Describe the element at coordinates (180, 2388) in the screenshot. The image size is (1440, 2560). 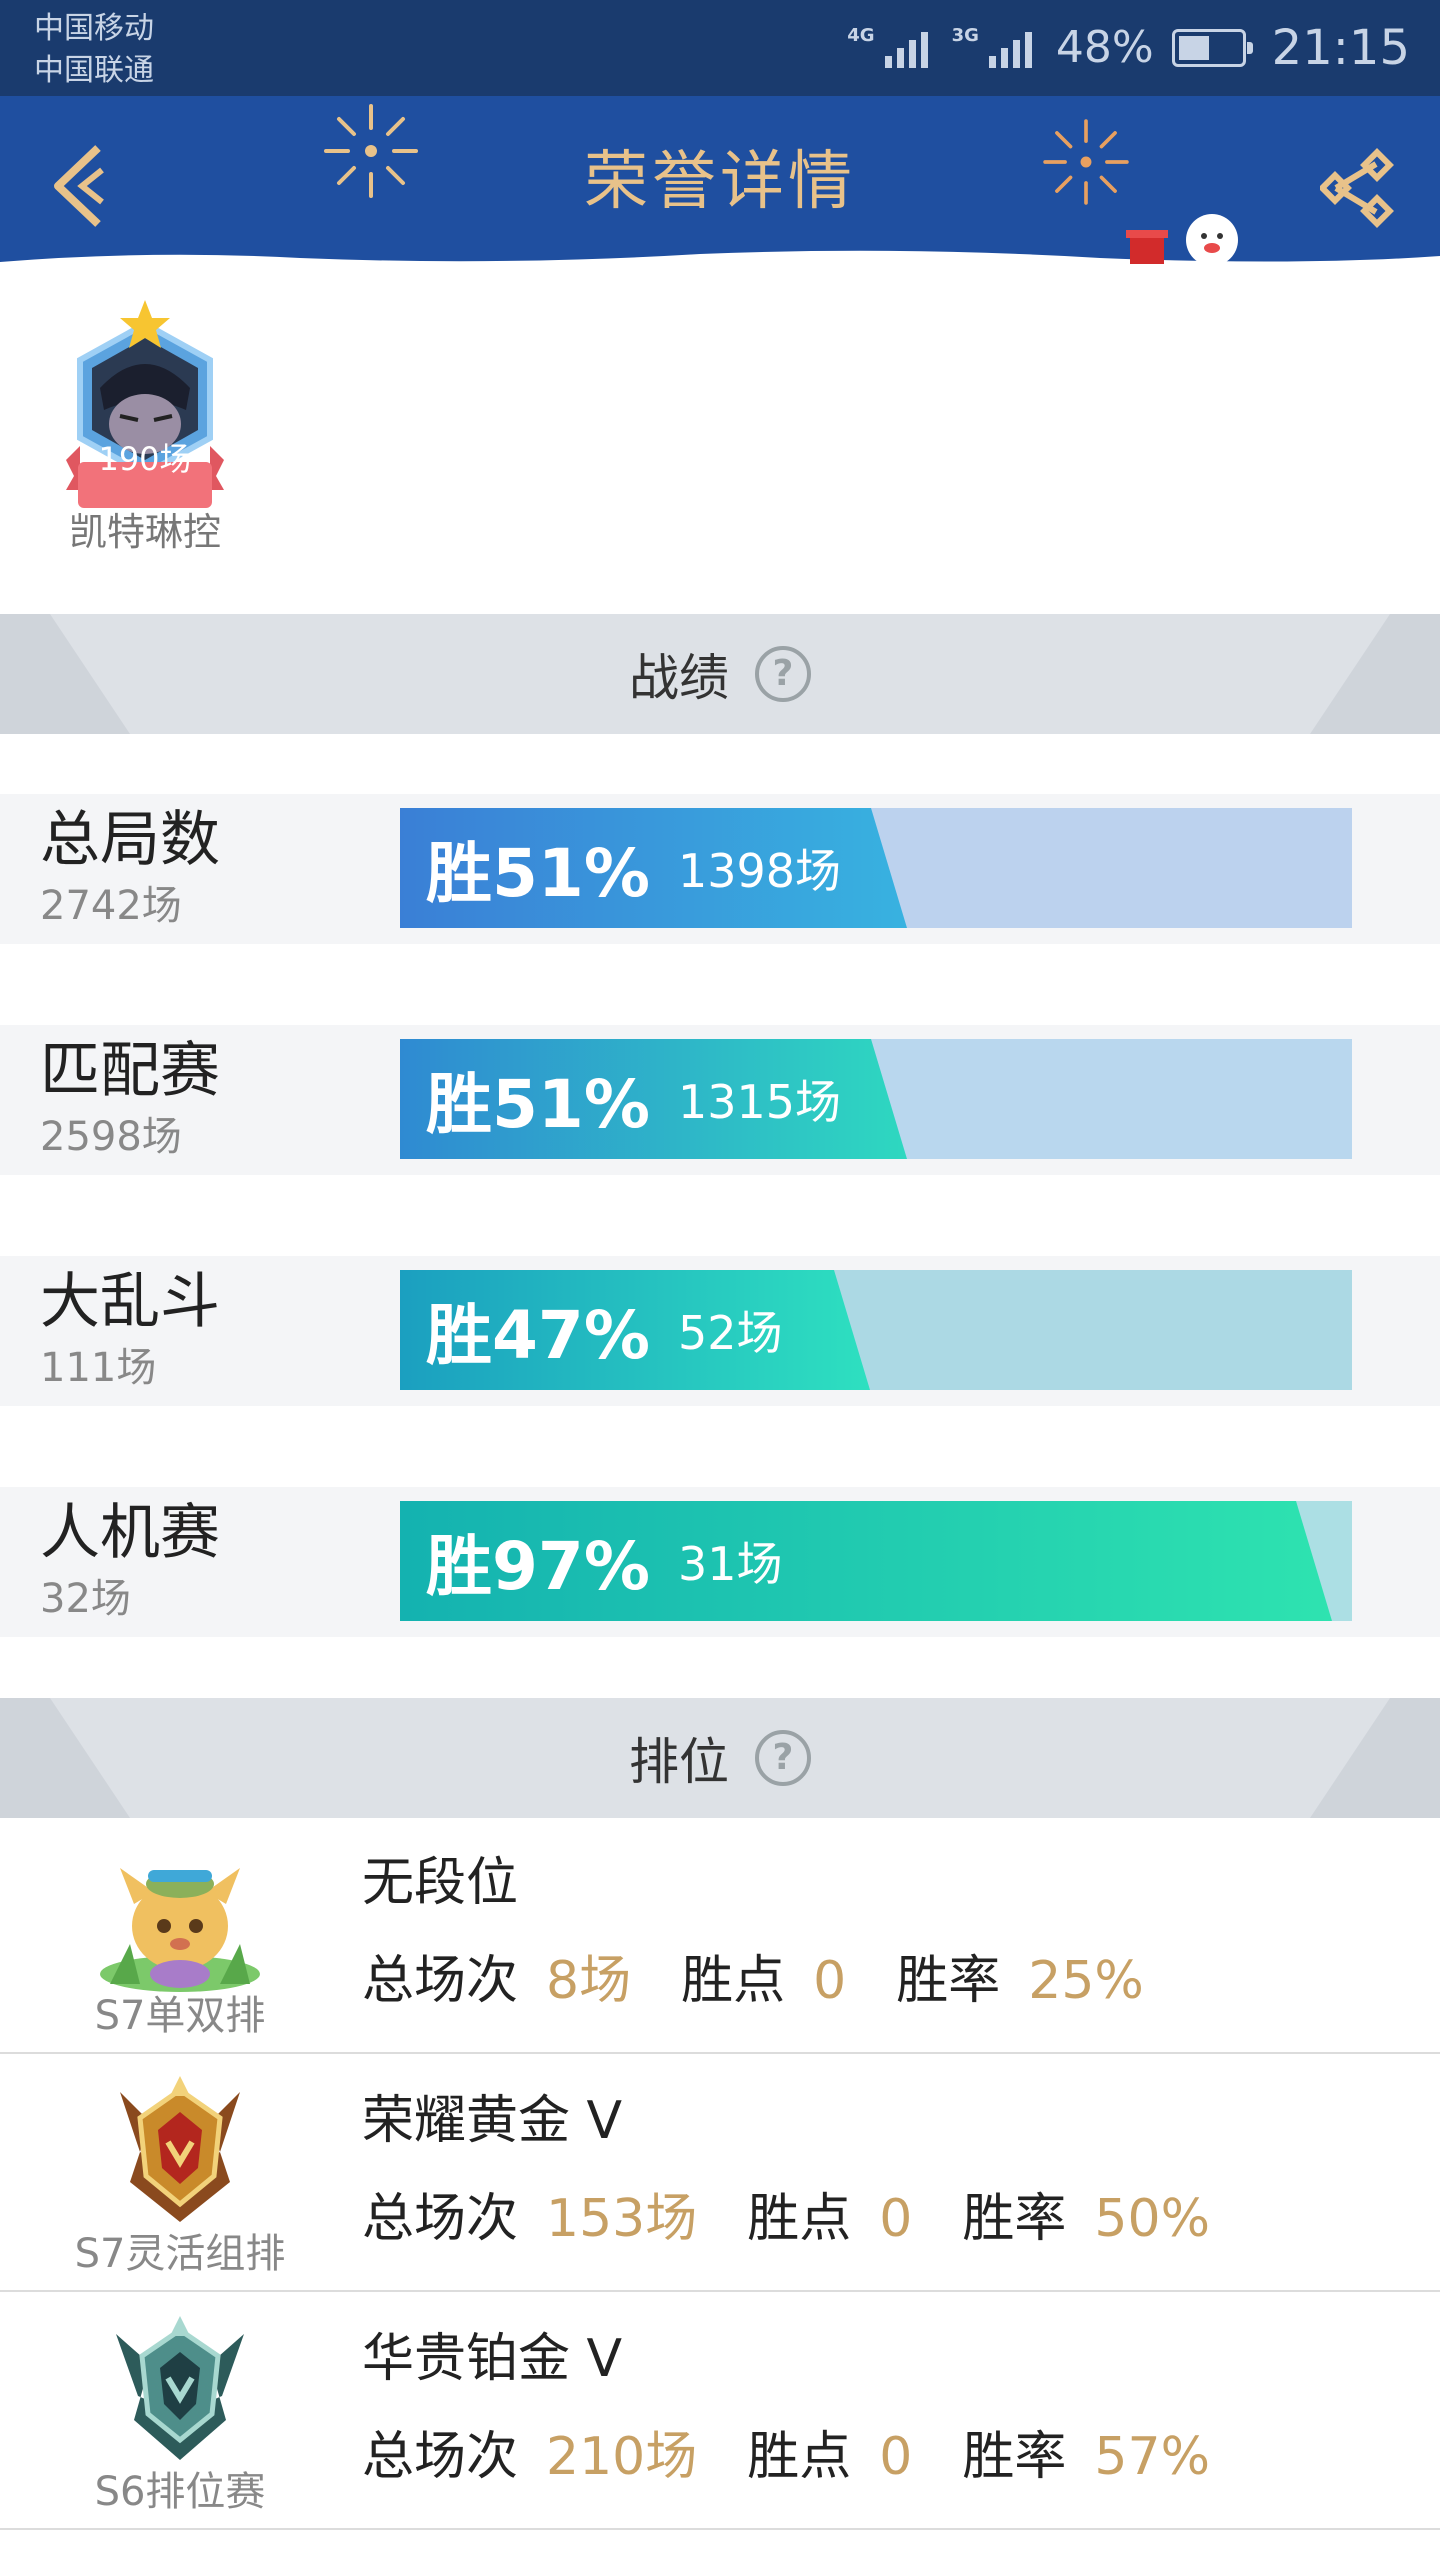
I see `platinum-tier-emblem-icon` at that location.